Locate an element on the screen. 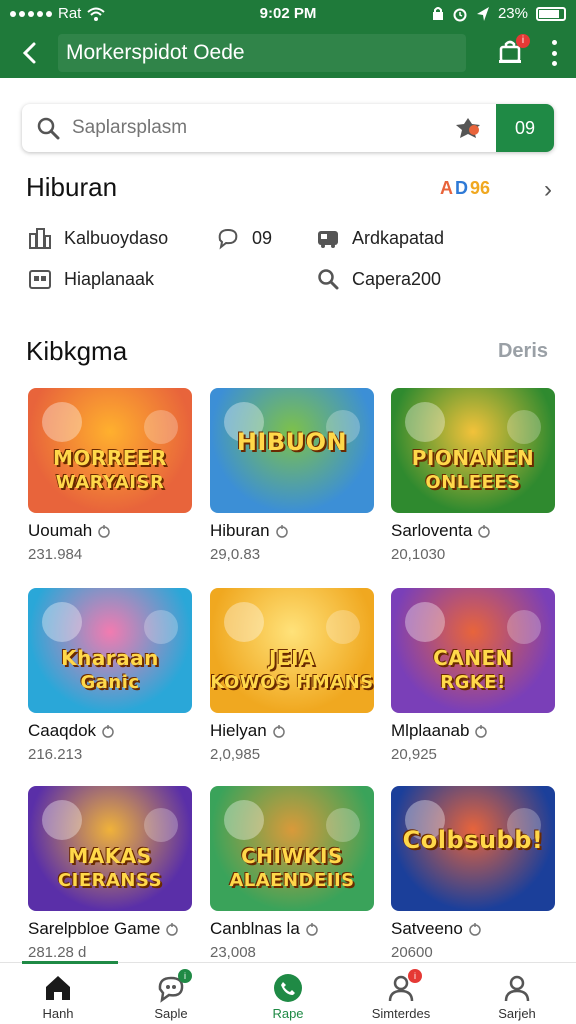 The height and width of the screenshot is (1024, 576). game-name: Sarloventa is located at coordinates (432, 530).